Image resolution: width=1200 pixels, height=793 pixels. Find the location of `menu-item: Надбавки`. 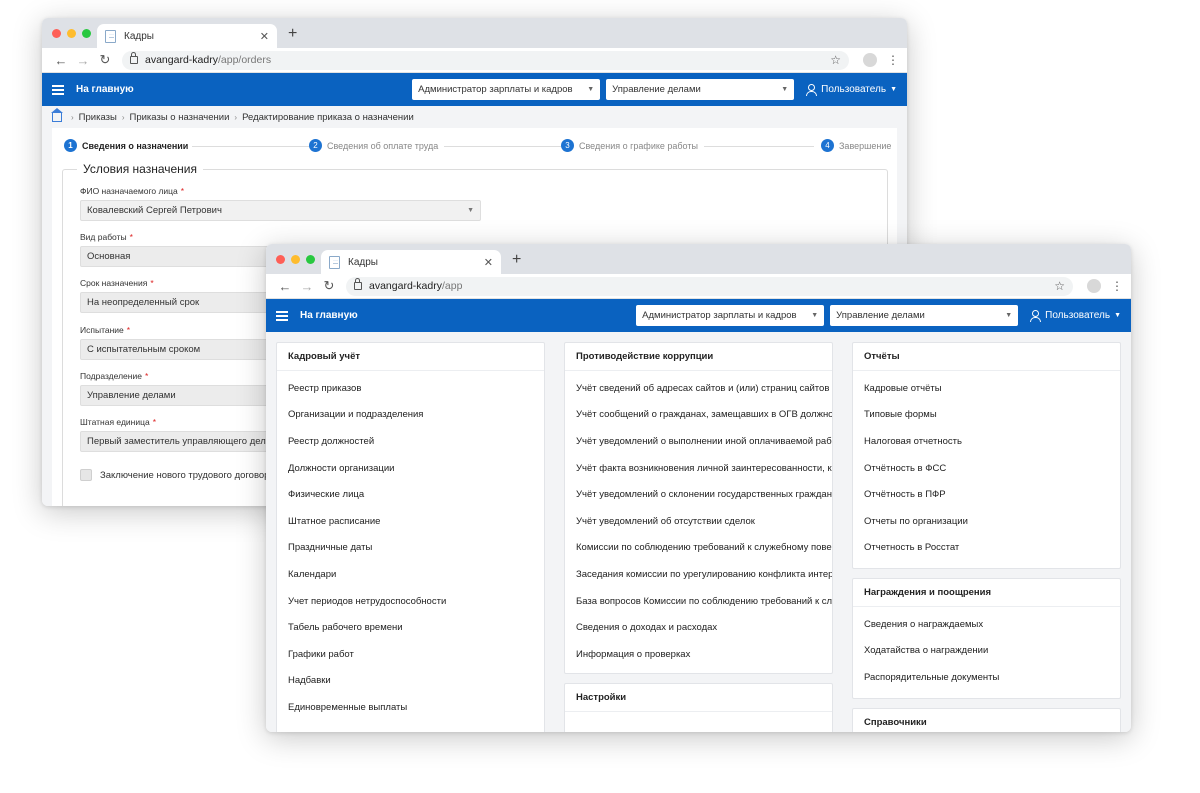

menu-item: Надбавки is located at coordinates (410, 681).